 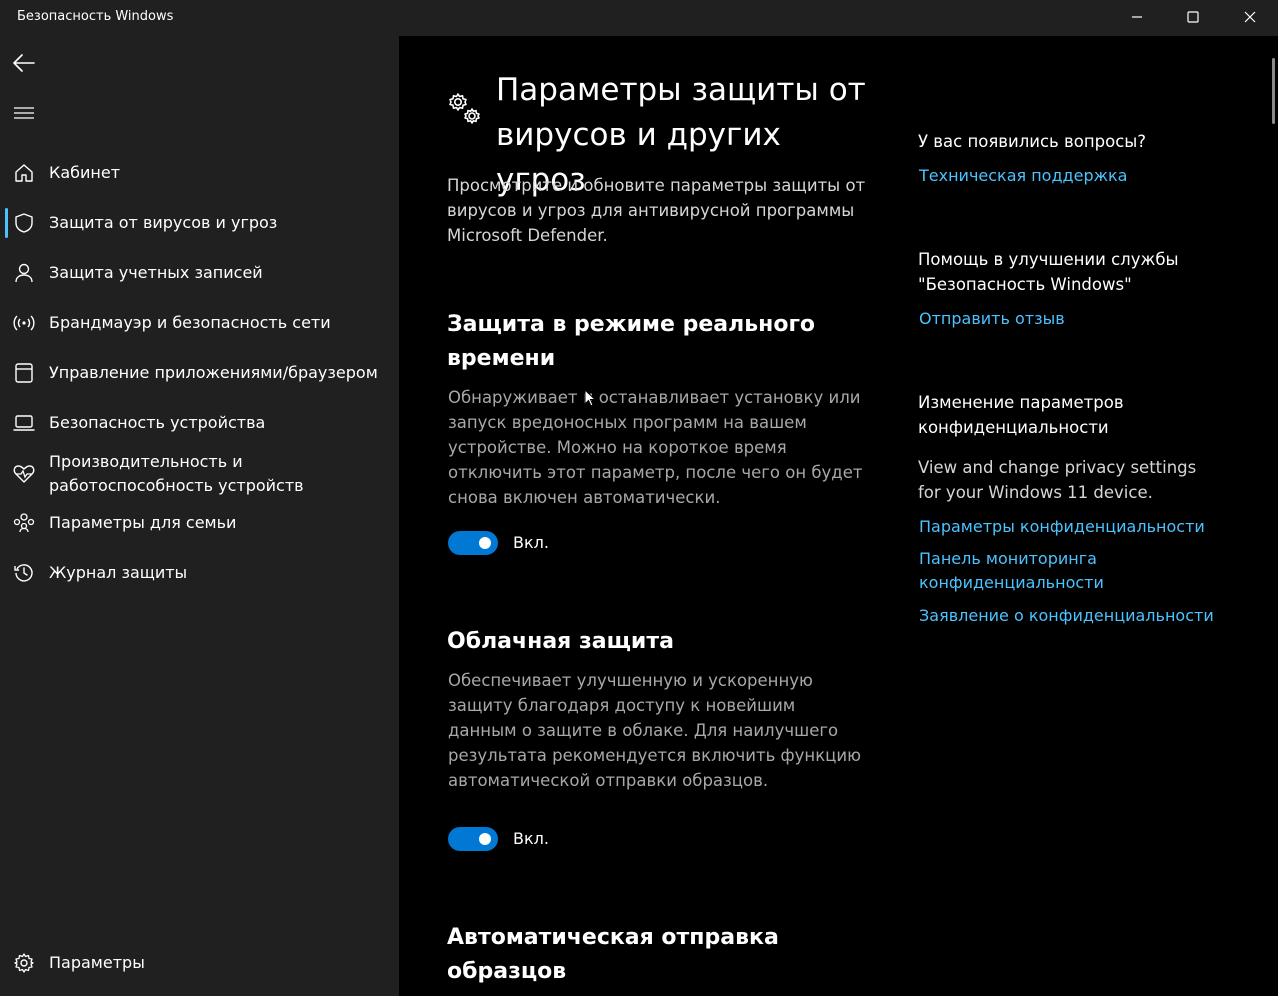 What do you see at coordinates (1273, 91) in the screenshot?
I see `scrollbar` at bounding box center [1273, 91].